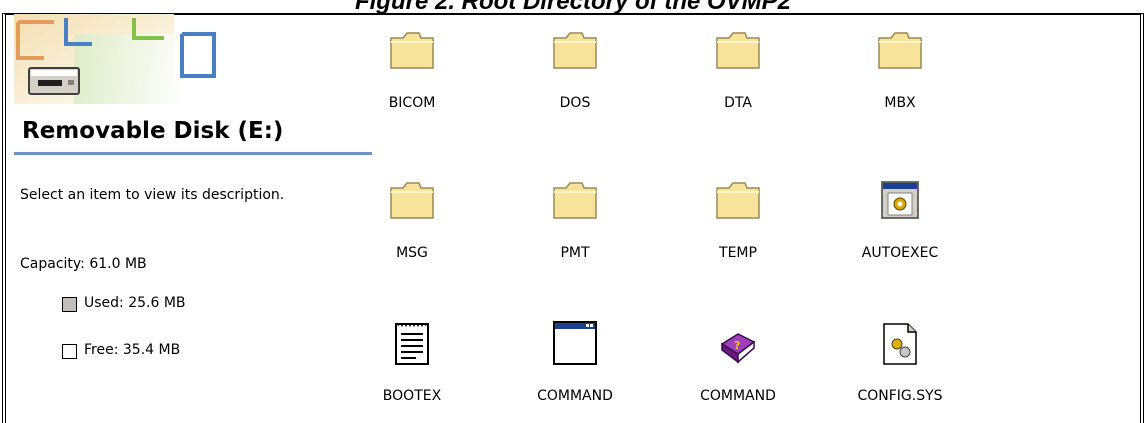 The height and width of the screenshot is (423, 1146). Describe the element at coordinates (900, 103) in the screenshot. I see `file-item-label: MBX` at that location.